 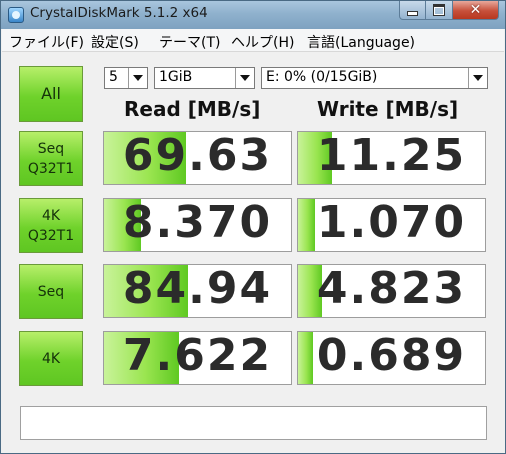 What do you see at coordinates (262, 42) in the screenshot?
I see `menu-help: ヘルプ(H)` at bounding box center [262, 42].